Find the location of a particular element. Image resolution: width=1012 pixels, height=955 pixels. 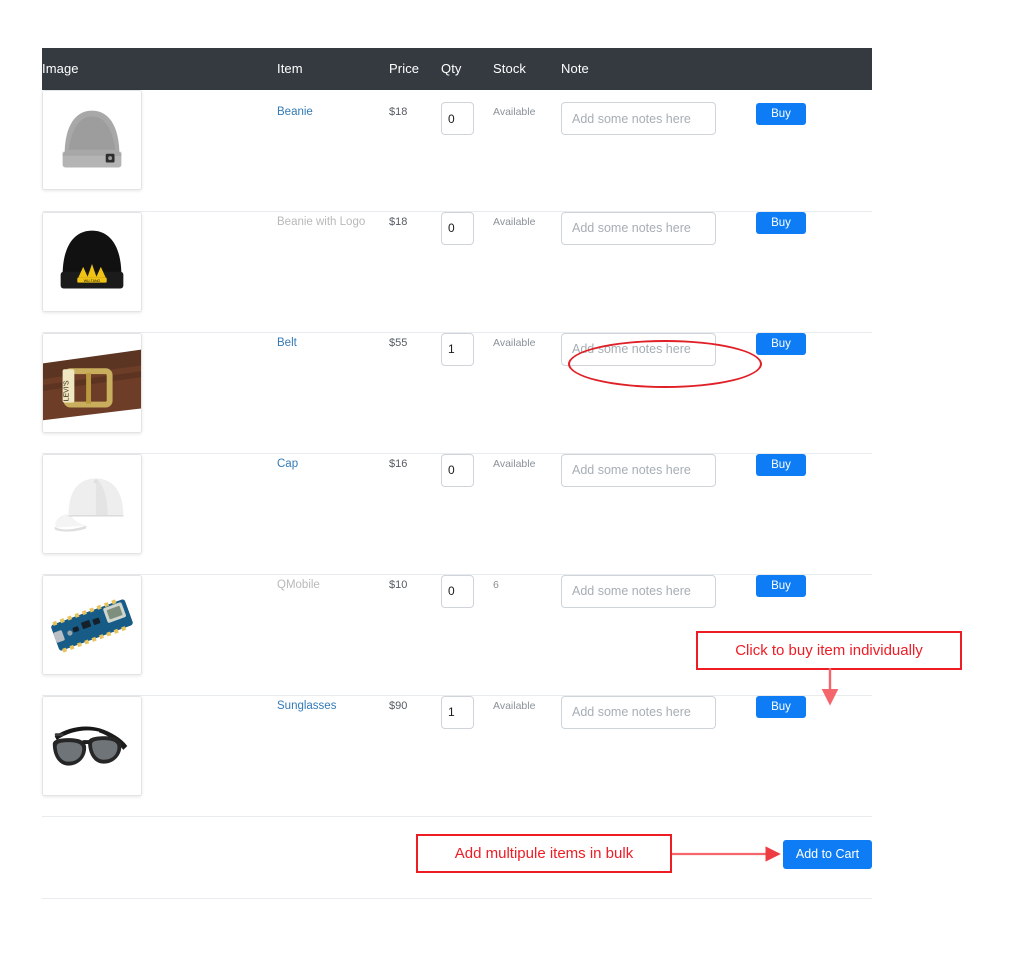

item-name-cell: Belt is located at coordinates (333, 393).